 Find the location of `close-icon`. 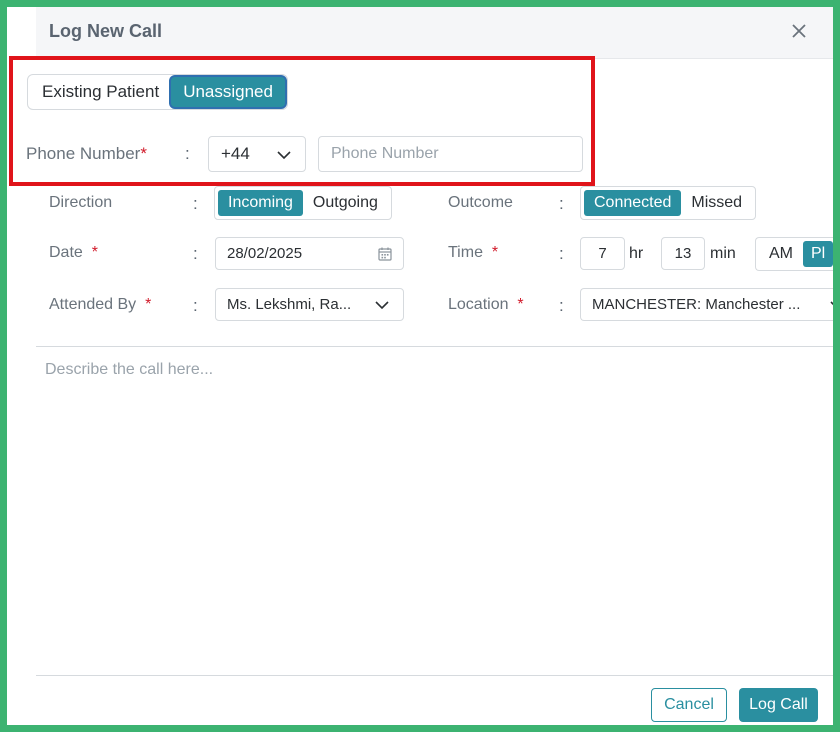

close-icon is located at coordinates (799, 31).